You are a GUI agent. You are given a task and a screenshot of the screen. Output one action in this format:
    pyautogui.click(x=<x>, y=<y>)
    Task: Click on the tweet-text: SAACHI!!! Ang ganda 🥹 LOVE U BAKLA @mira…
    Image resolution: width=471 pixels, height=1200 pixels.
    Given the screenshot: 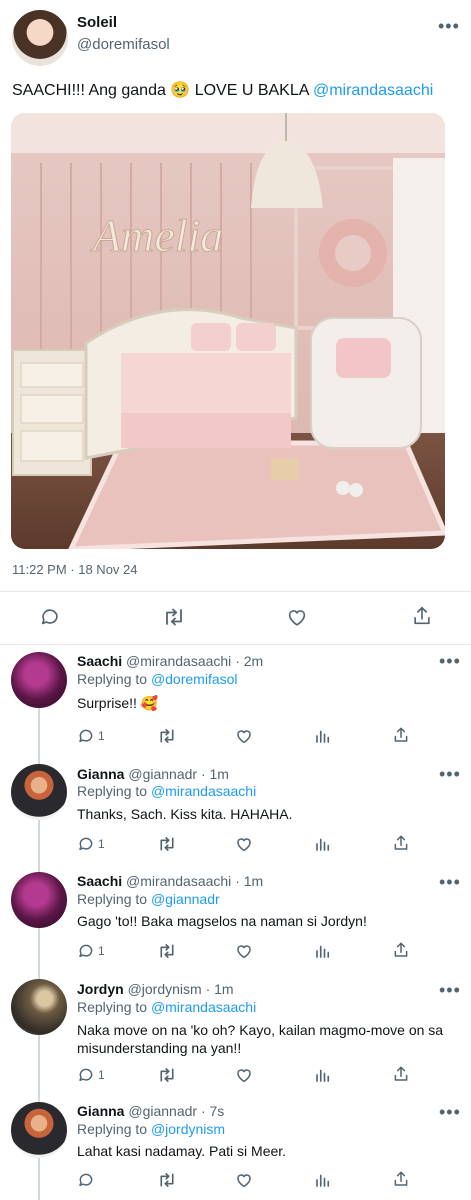 What is the action you would take?
    pyautogui.click(x=222, y=90)
    